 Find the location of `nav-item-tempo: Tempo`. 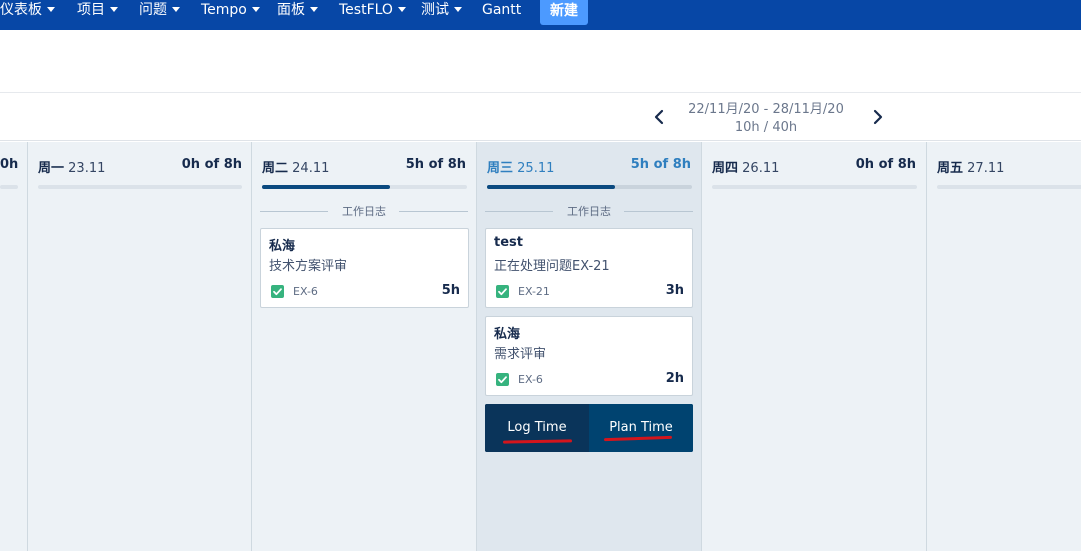

nav-item-tempo: Tempo is located at coordinates (230, 11).